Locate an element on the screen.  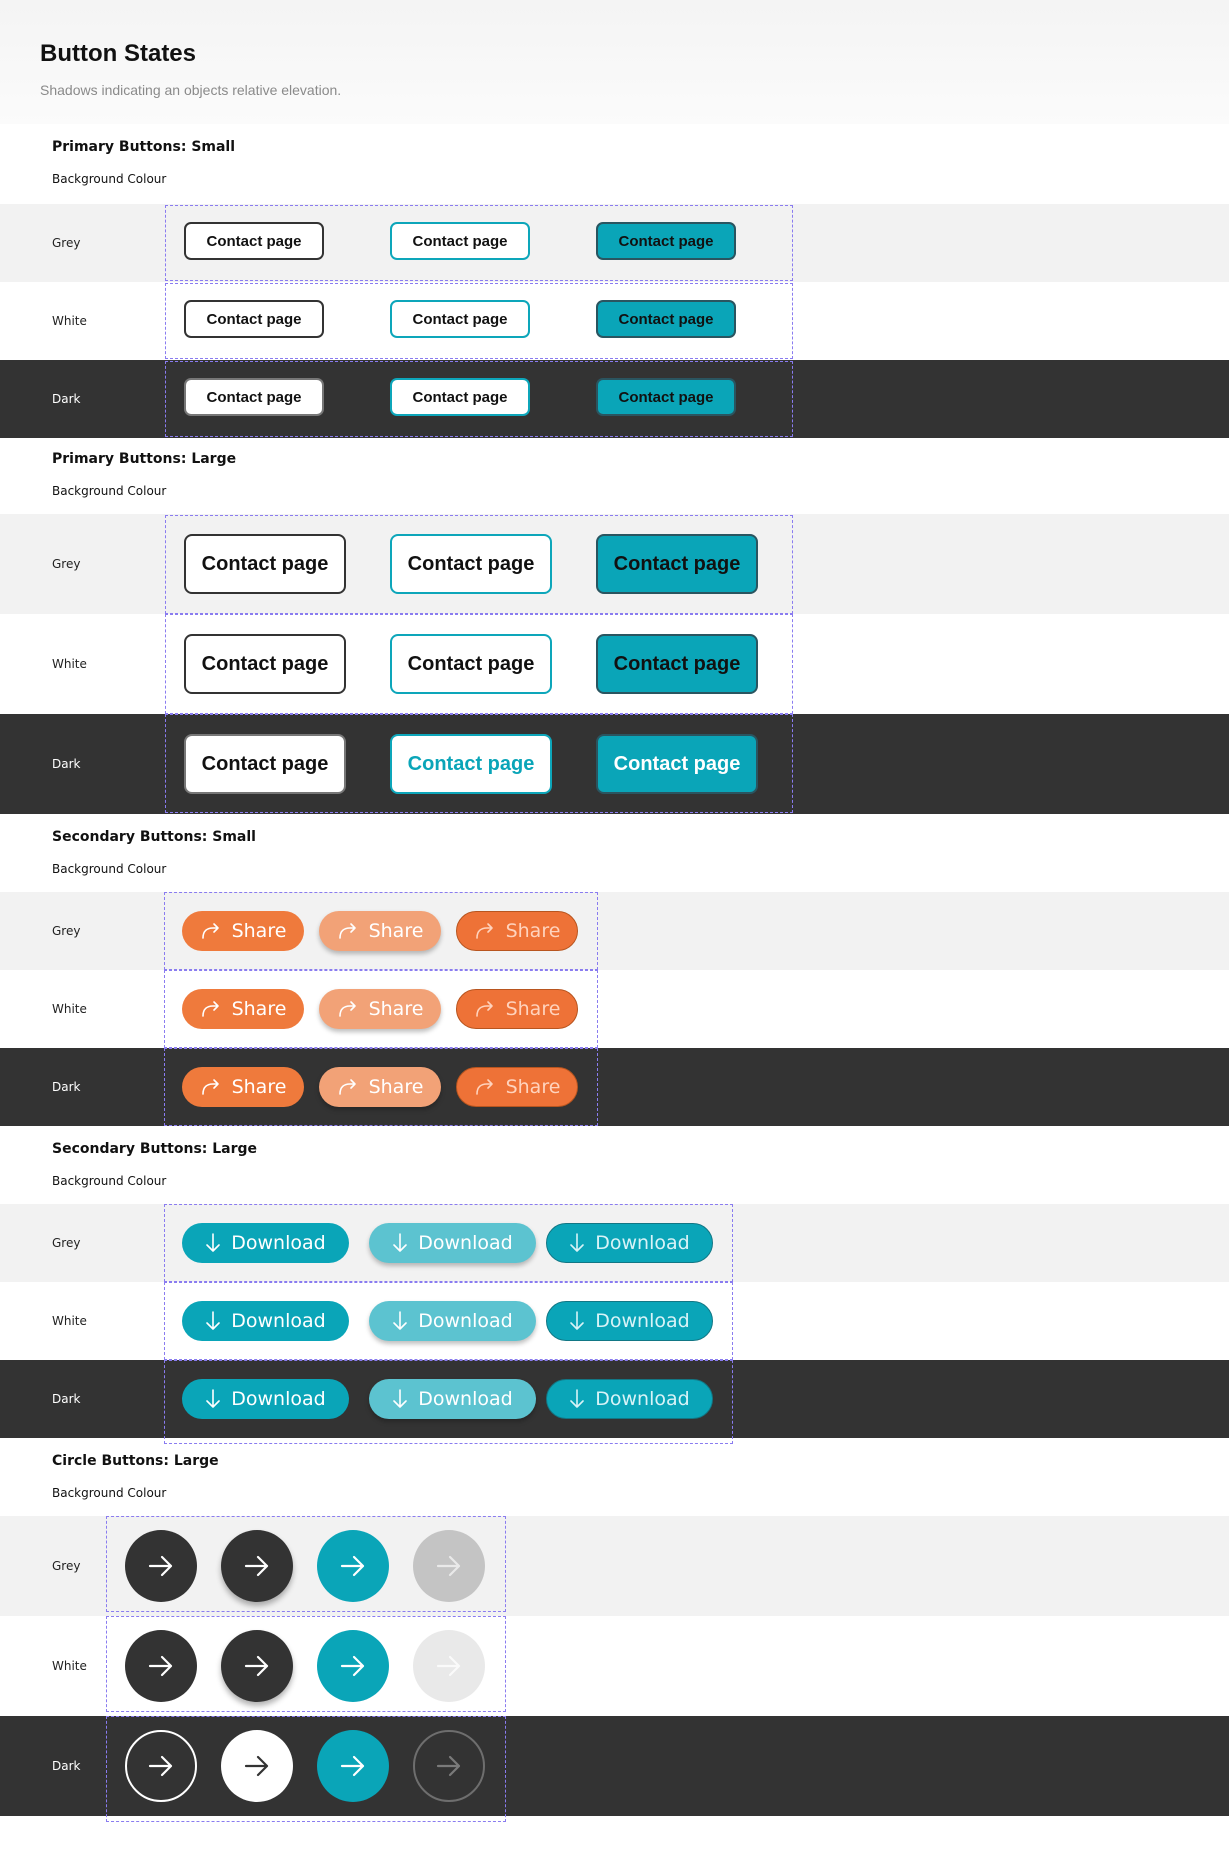
page-title: Button States is located at coordinates (118, 53).